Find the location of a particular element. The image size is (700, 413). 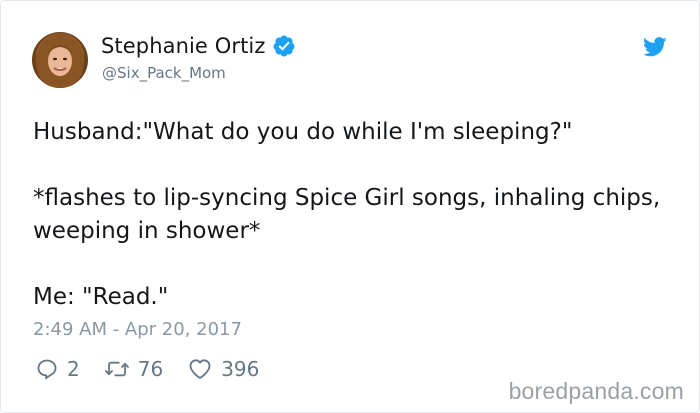

avatar is located at coordinates (60, 60).